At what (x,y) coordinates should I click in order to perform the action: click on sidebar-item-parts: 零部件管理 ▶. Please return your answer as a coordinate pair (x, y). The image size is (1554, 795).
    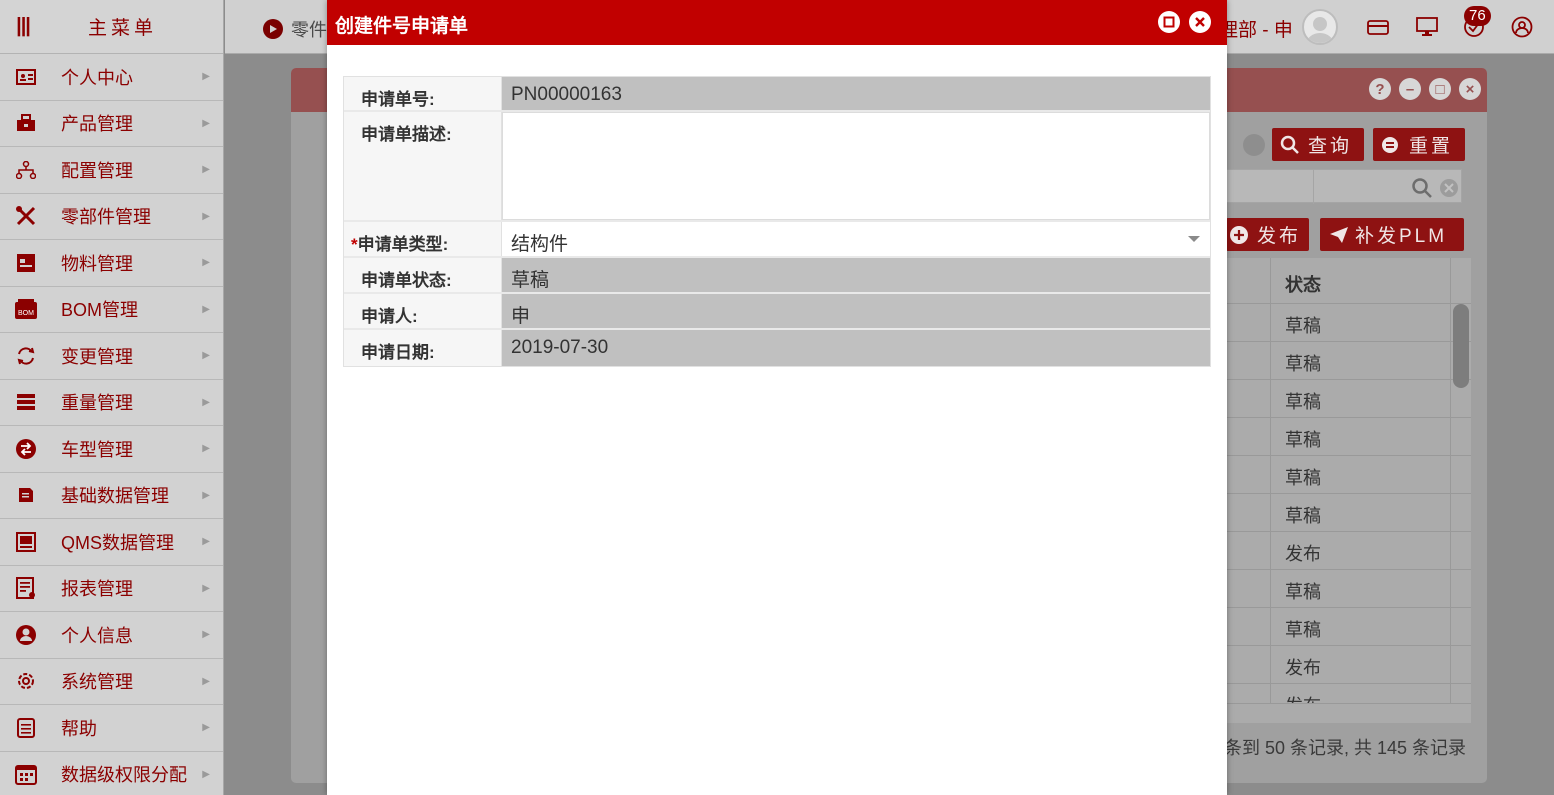
    Looking at the image, I should click on (111, 216).